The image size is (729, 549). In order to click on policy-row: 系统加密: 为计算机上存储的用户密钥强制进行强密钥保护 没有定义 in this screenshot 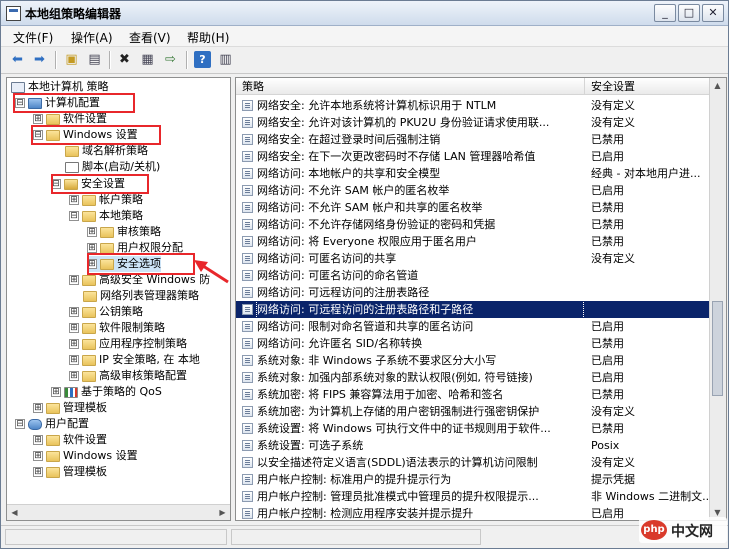, I will do `click(472, 411)`.